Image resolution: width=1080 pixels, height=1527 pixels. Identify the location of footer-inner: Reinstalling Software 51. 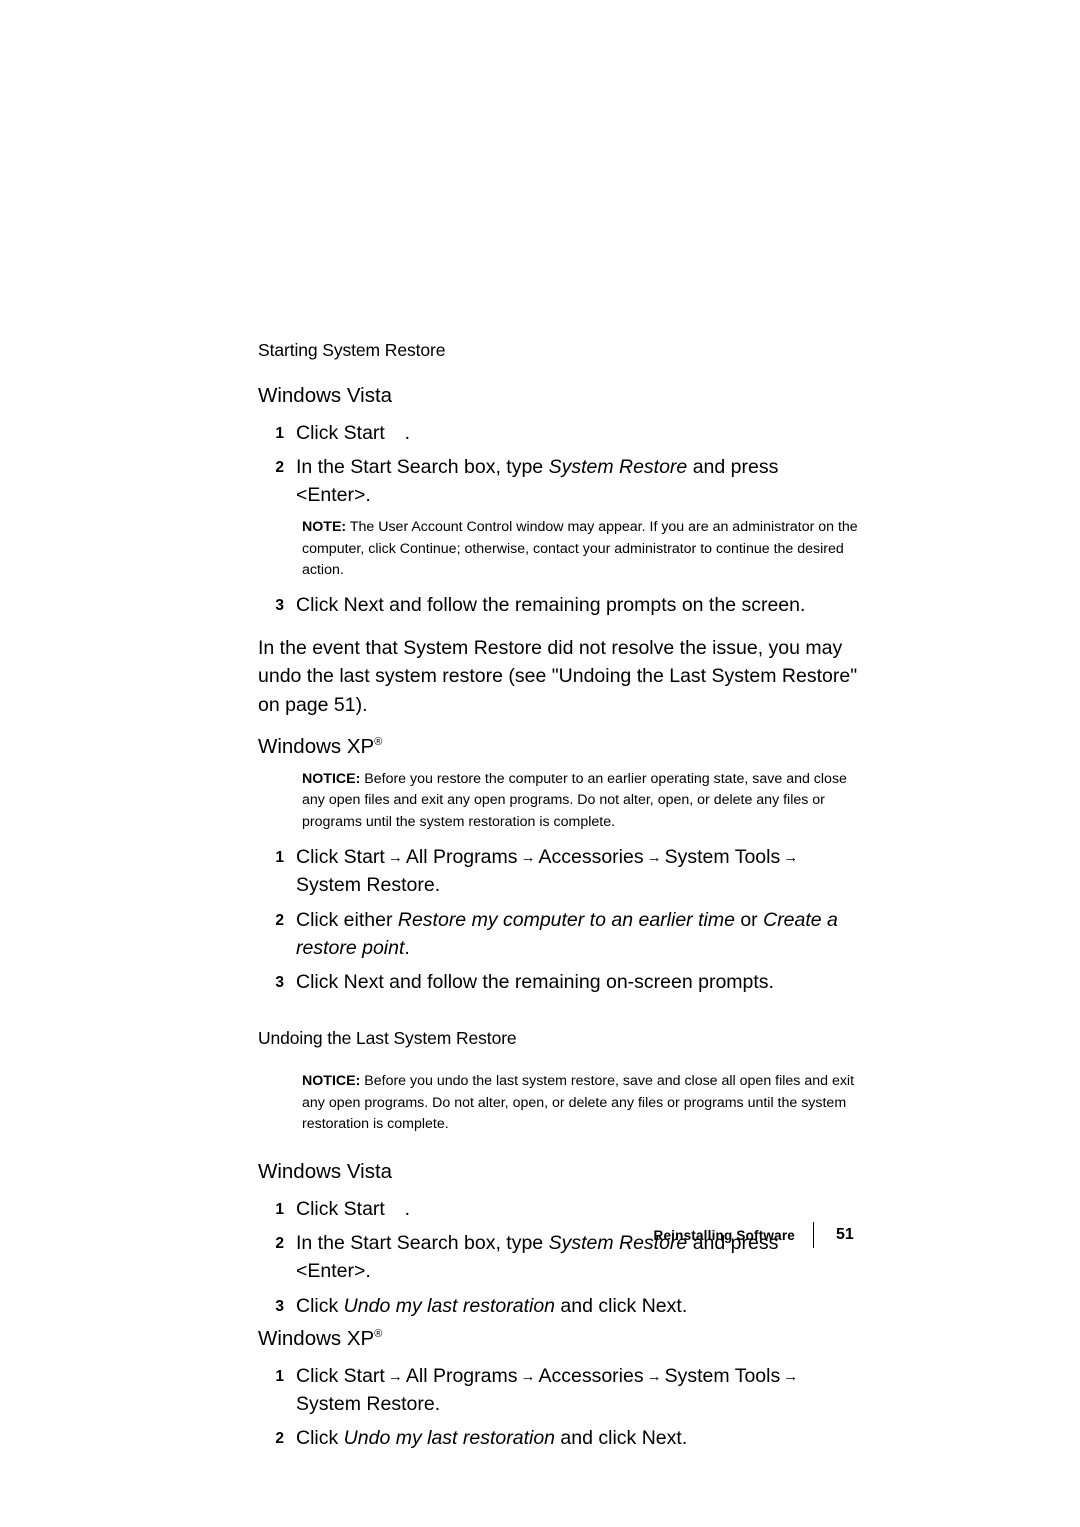
(756, 1235).